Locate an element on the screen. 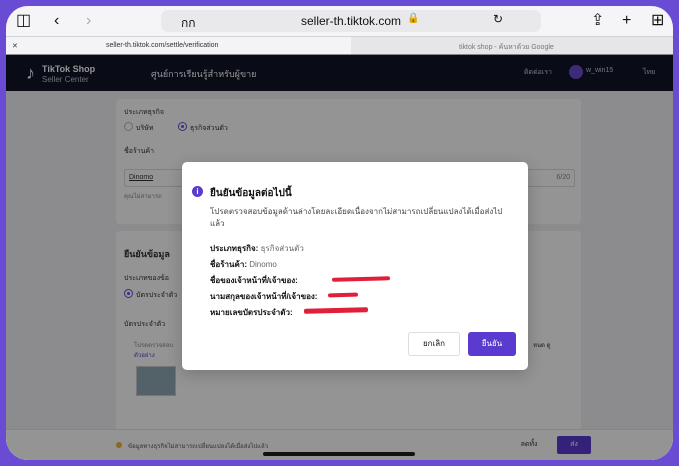 The height and width of the screenshot is (466, 679). tab-inactive-label: tiktok shop - ค้นหาด้วย Google is located at coordinates (506, 47).